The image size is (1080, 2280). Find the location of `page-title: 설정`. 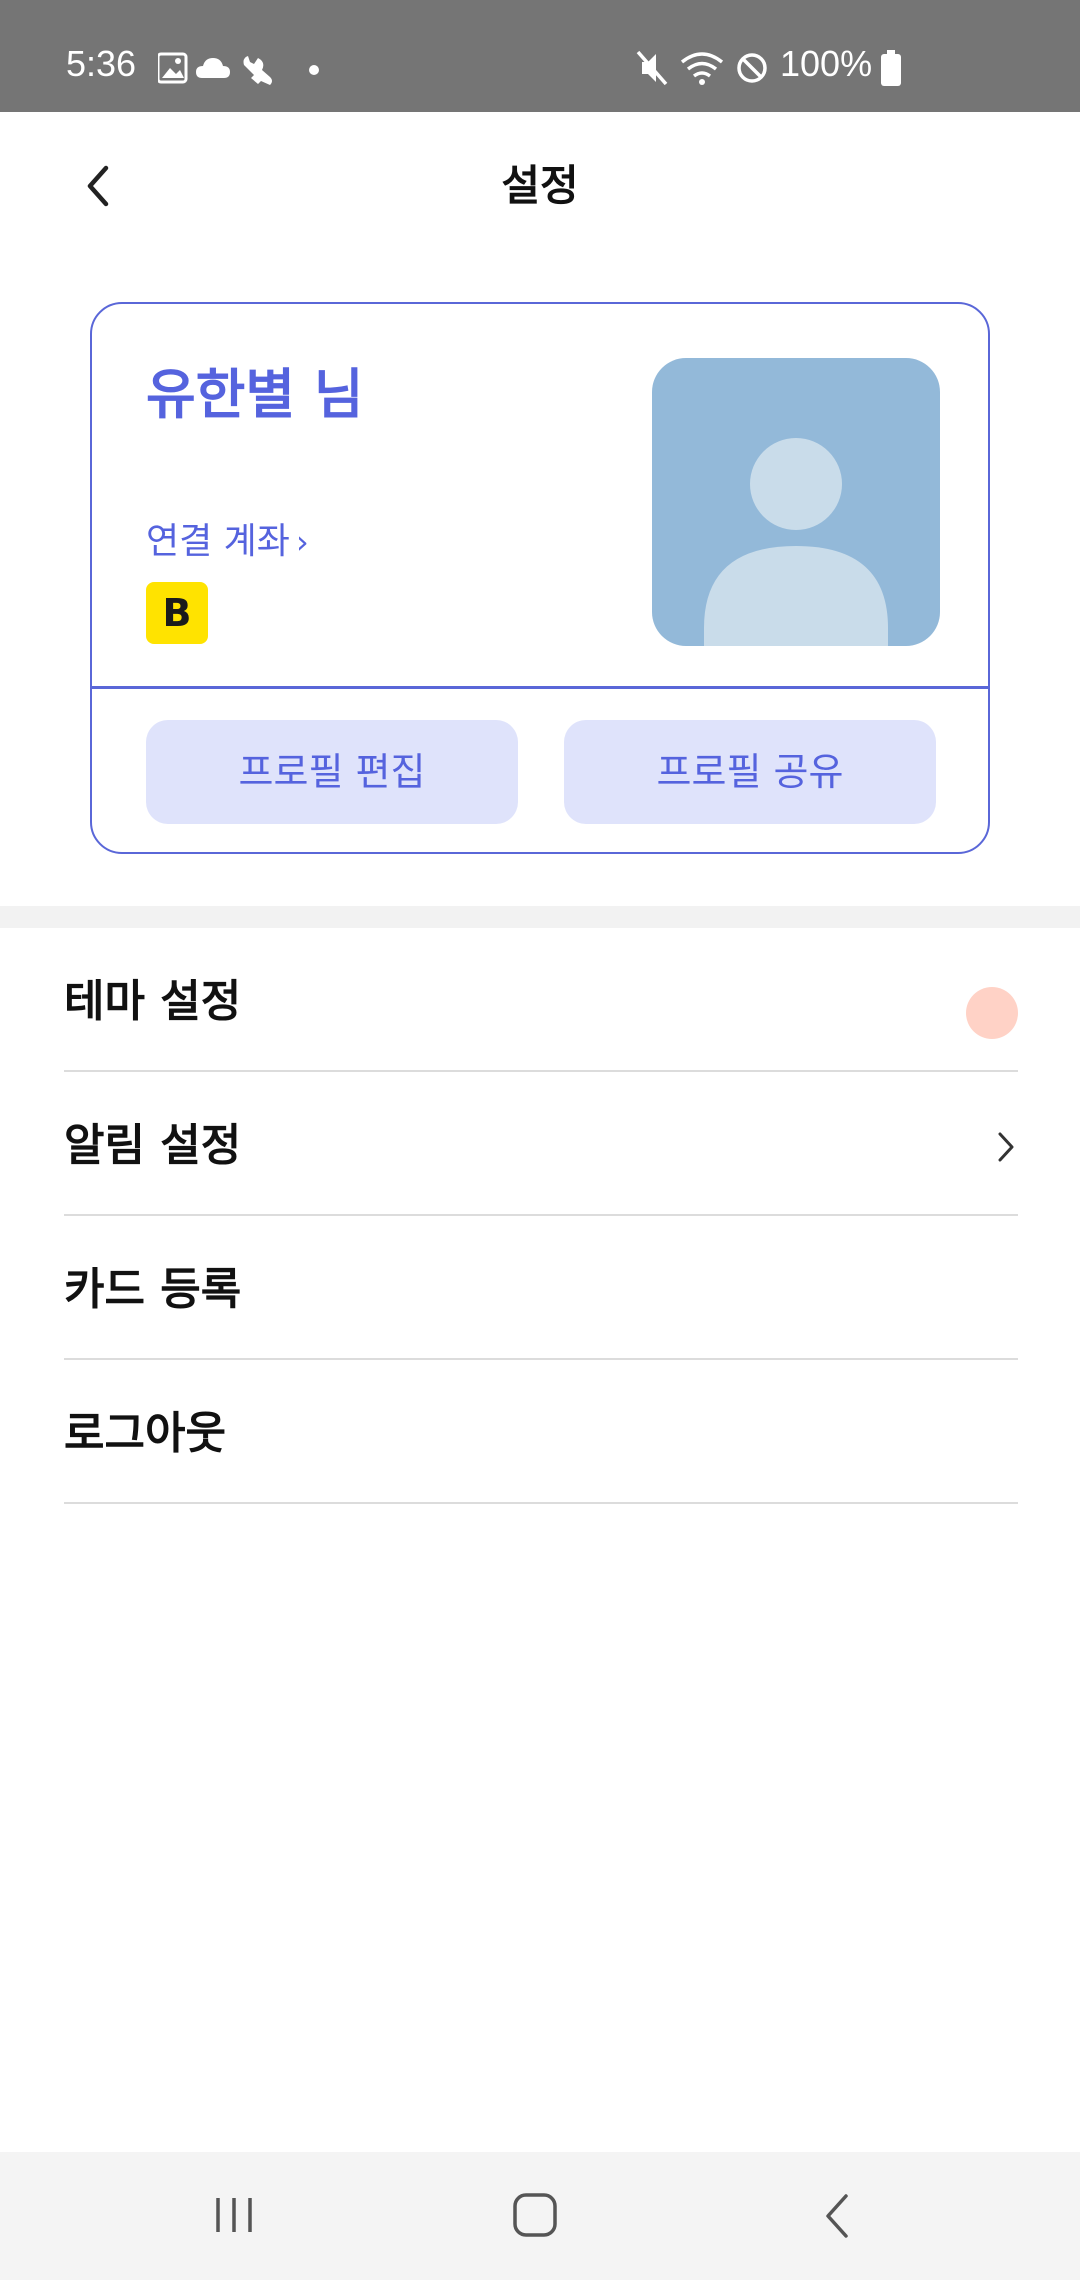

page-title: 설정 is located at coordinates (540, 185).